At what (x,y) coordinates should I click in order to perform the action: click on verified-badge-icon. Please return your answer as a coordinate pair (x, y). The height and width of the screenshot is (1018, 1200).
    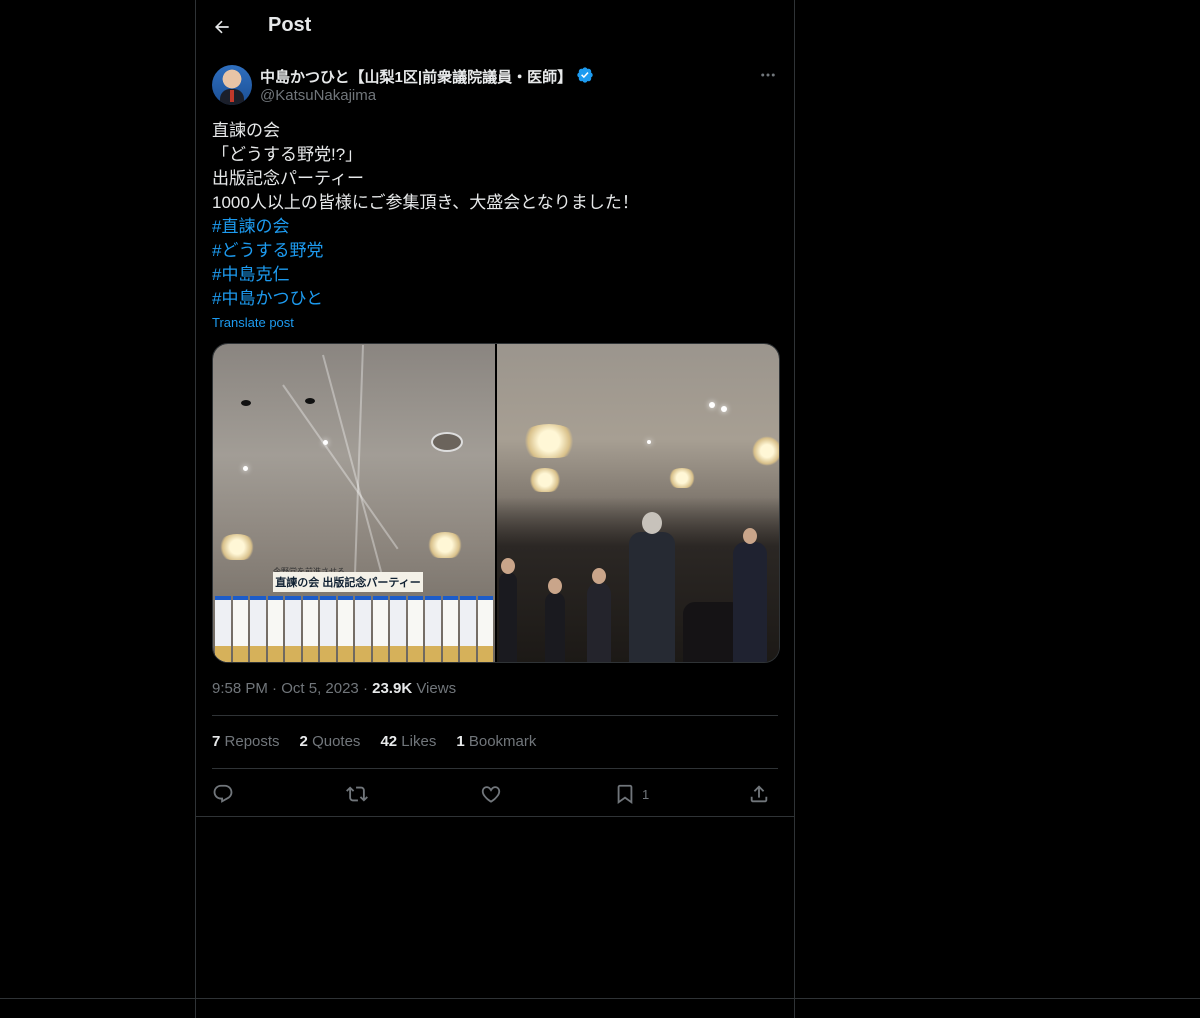
    Looking at the image, I should click on (585, 75).